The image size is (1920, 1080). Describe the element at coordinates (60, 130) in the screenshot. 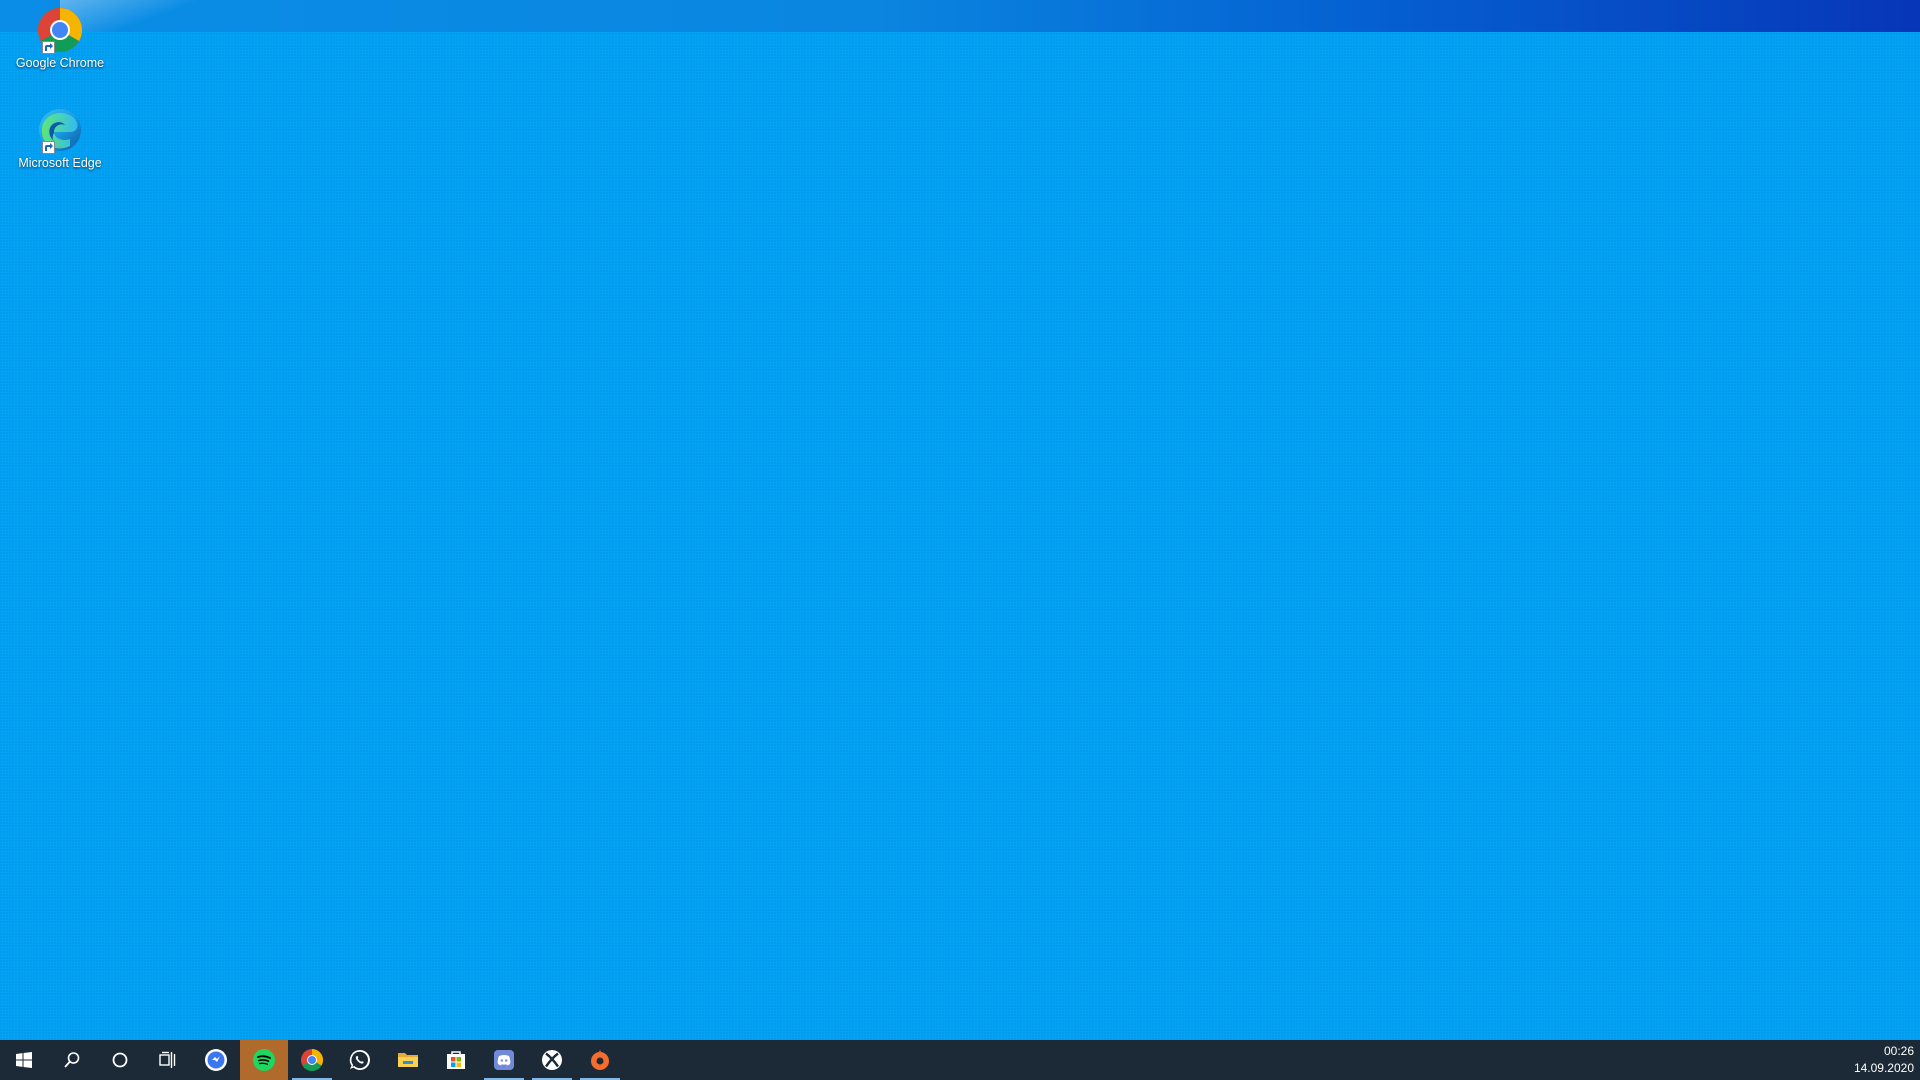

I see `edge-icon` at that location.